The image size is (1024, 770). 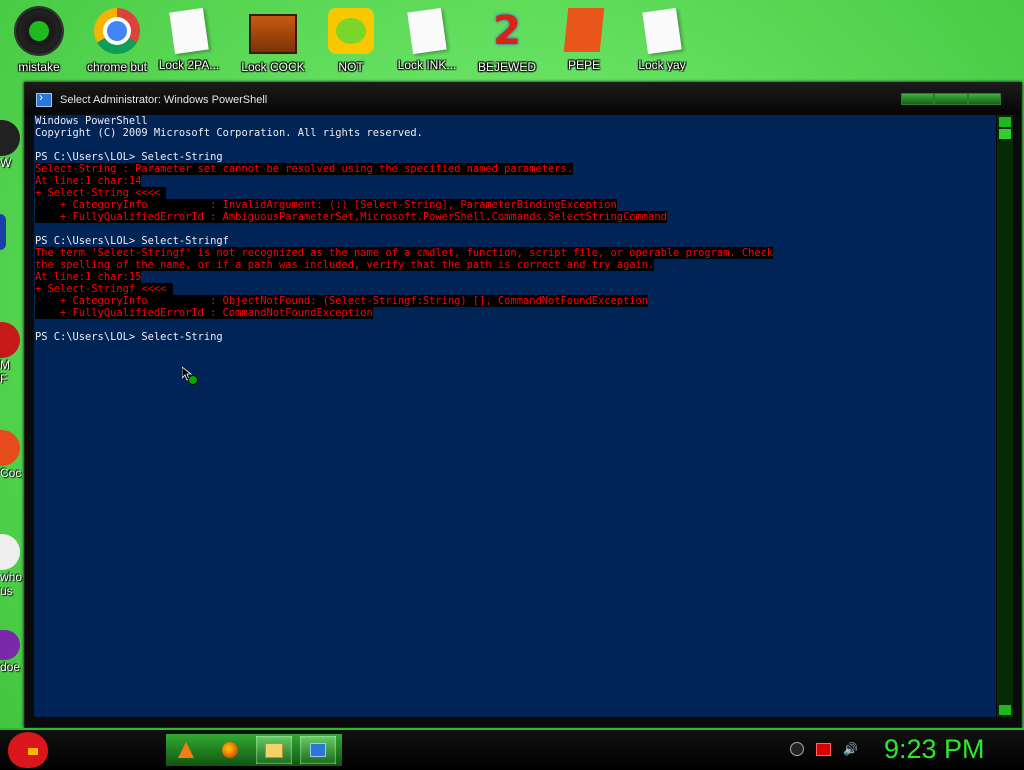 I want to click on maximize-button, so click(x=951, y=99).